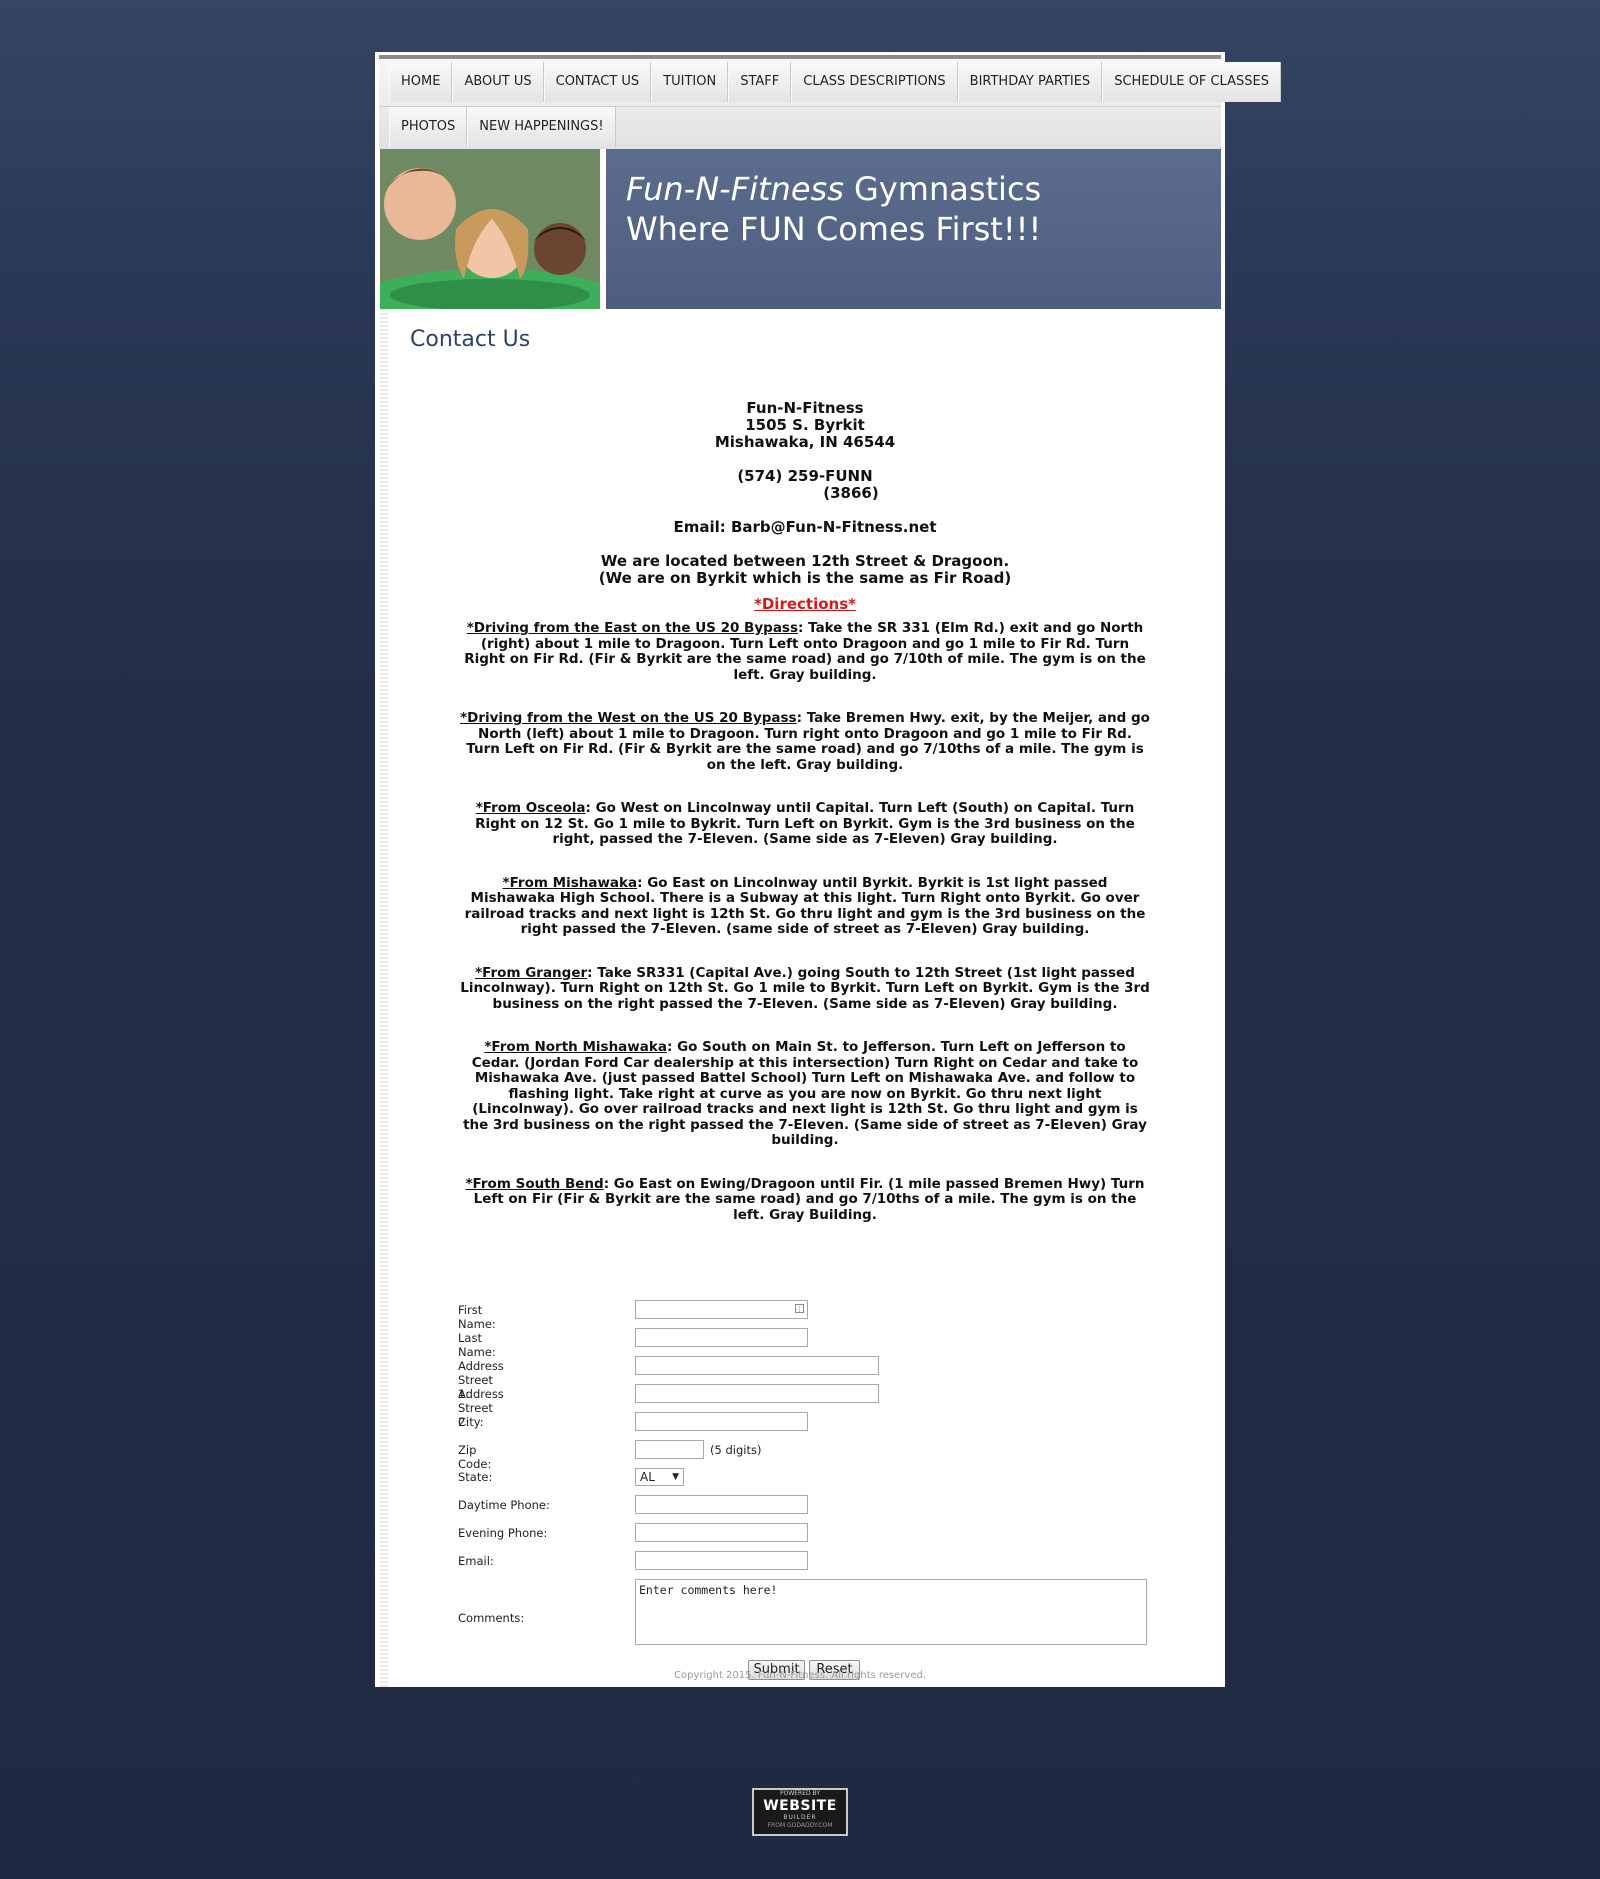  What do you see at coordinates (477, 1317) in the screenshot?
I see `first-name-label: First Name:` at bounding box center [477, 1317].